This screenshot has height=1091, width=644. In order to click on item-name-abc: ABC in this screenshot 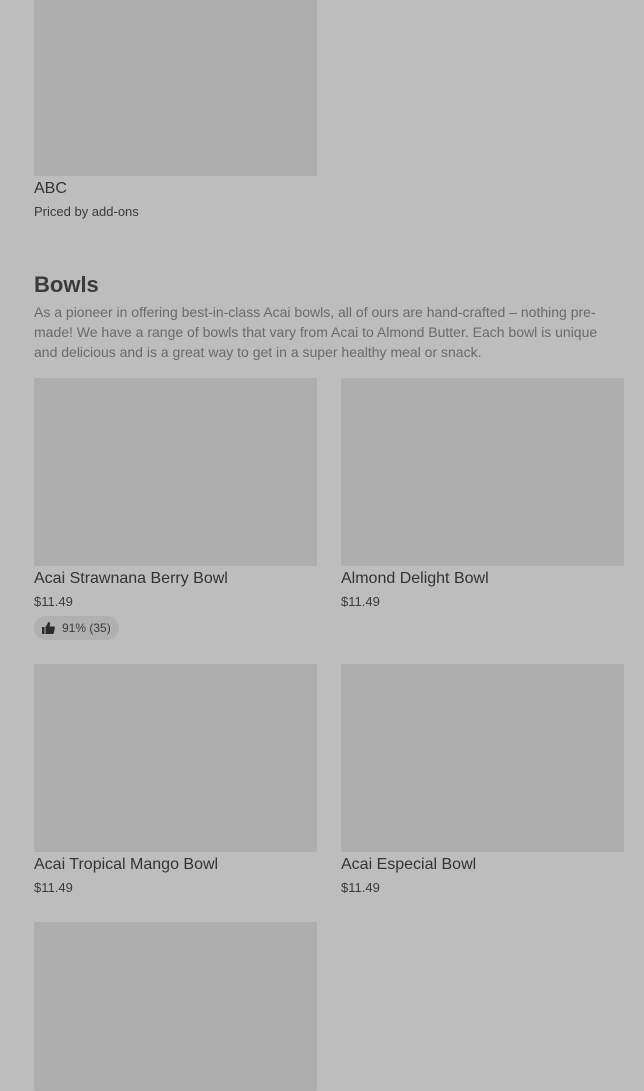, I will do `click(50, 189)`.